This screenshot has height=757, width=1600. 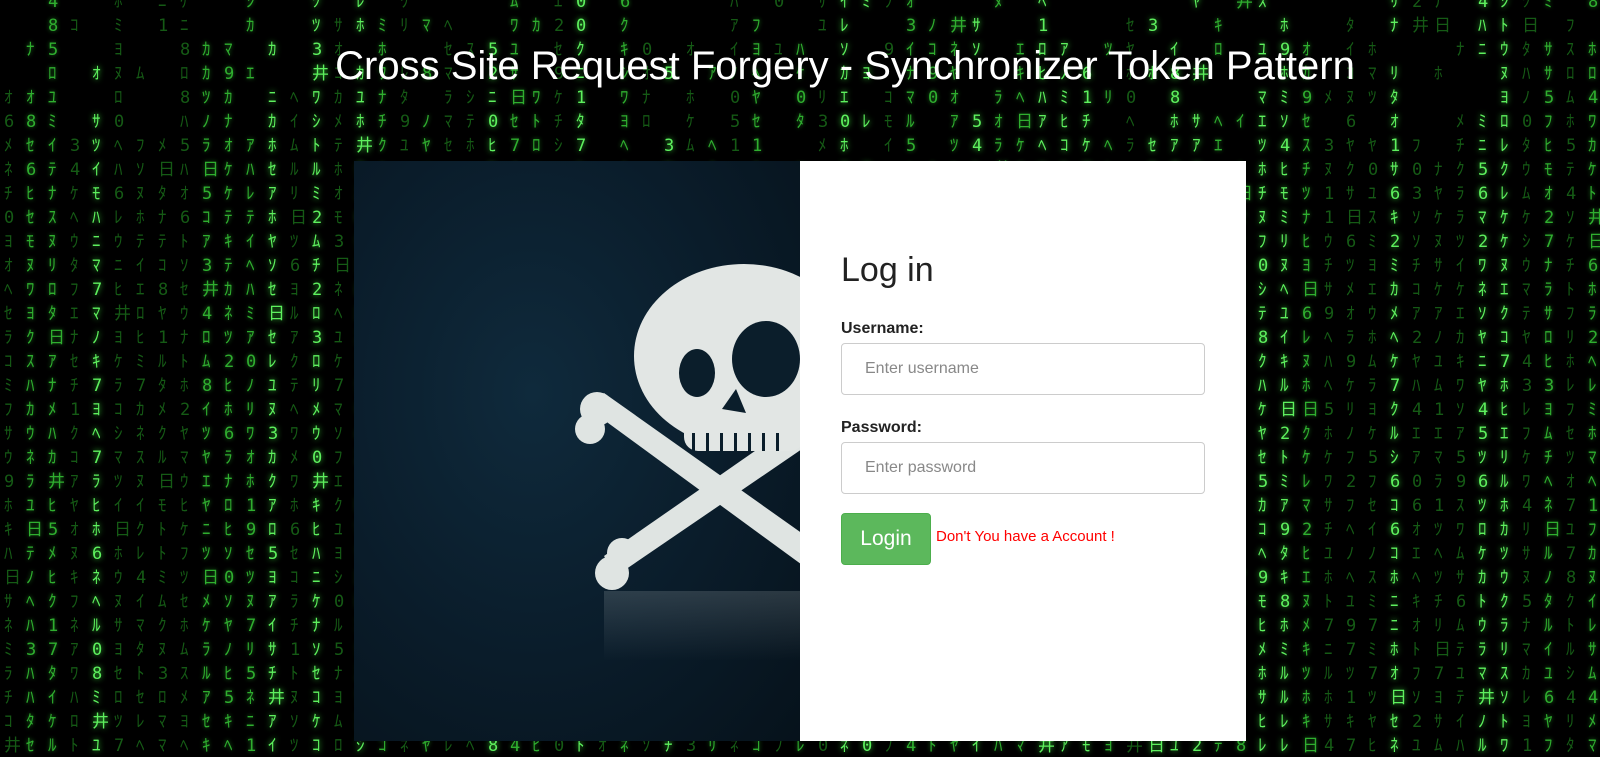 I want to click on username-input, so click(x=1023, y=369).